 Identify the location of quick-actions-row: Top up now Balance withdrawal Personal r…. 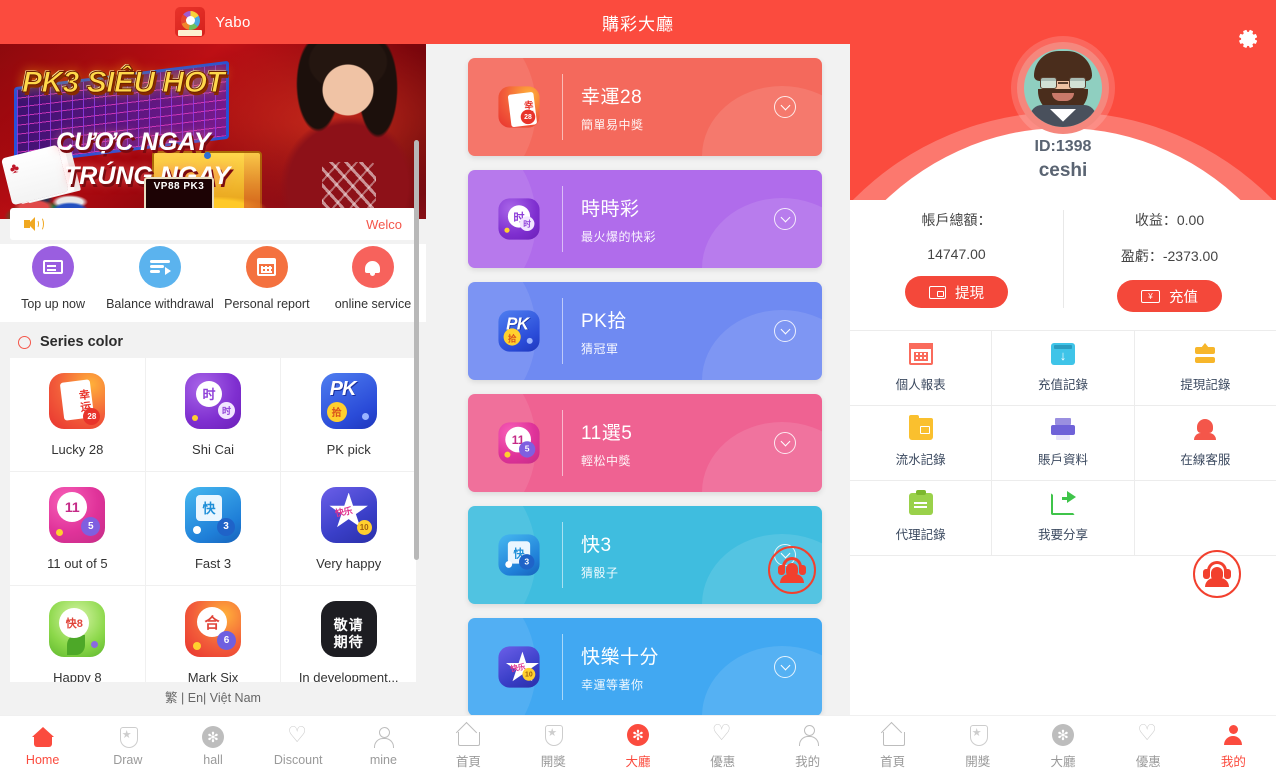
(213, 283).